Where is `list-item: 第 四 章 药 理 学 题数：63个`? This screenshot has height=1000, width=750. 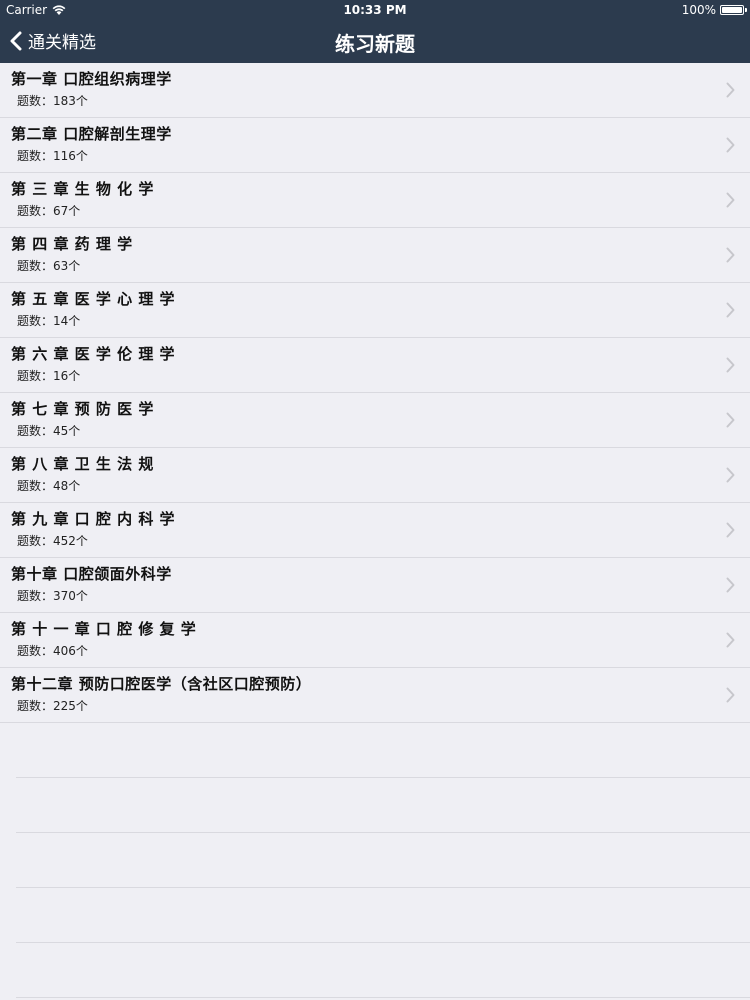 list-item: 第 四 章 药 理 学 题数：63个 is located at coordinates (375, 255).